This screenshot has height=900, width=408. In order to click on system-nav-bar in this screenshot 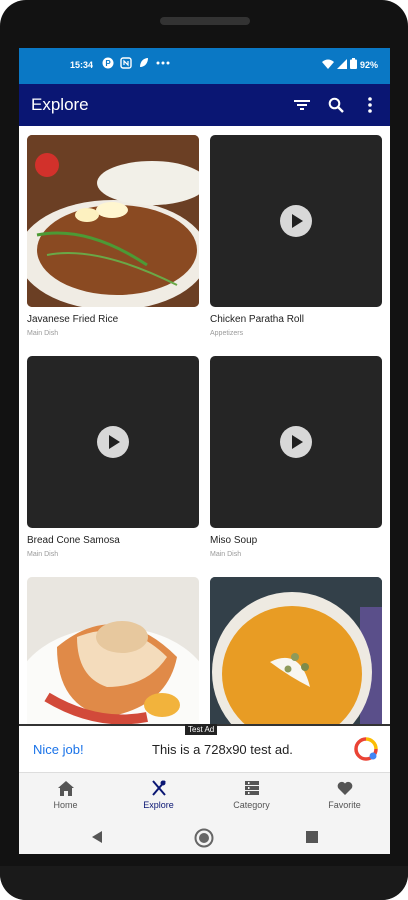, I will do `click(204, 838)`.